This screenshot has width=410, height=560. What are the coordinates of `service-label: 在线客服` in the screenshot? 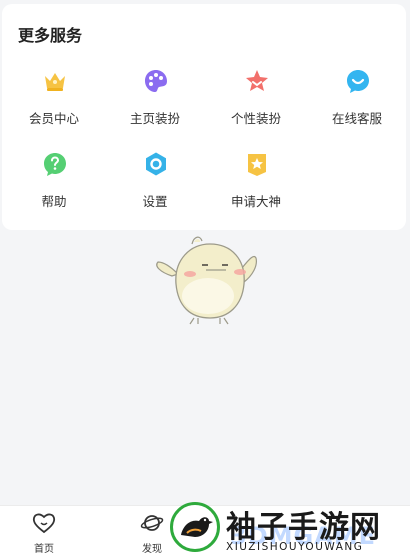 It's located at (356, 118).